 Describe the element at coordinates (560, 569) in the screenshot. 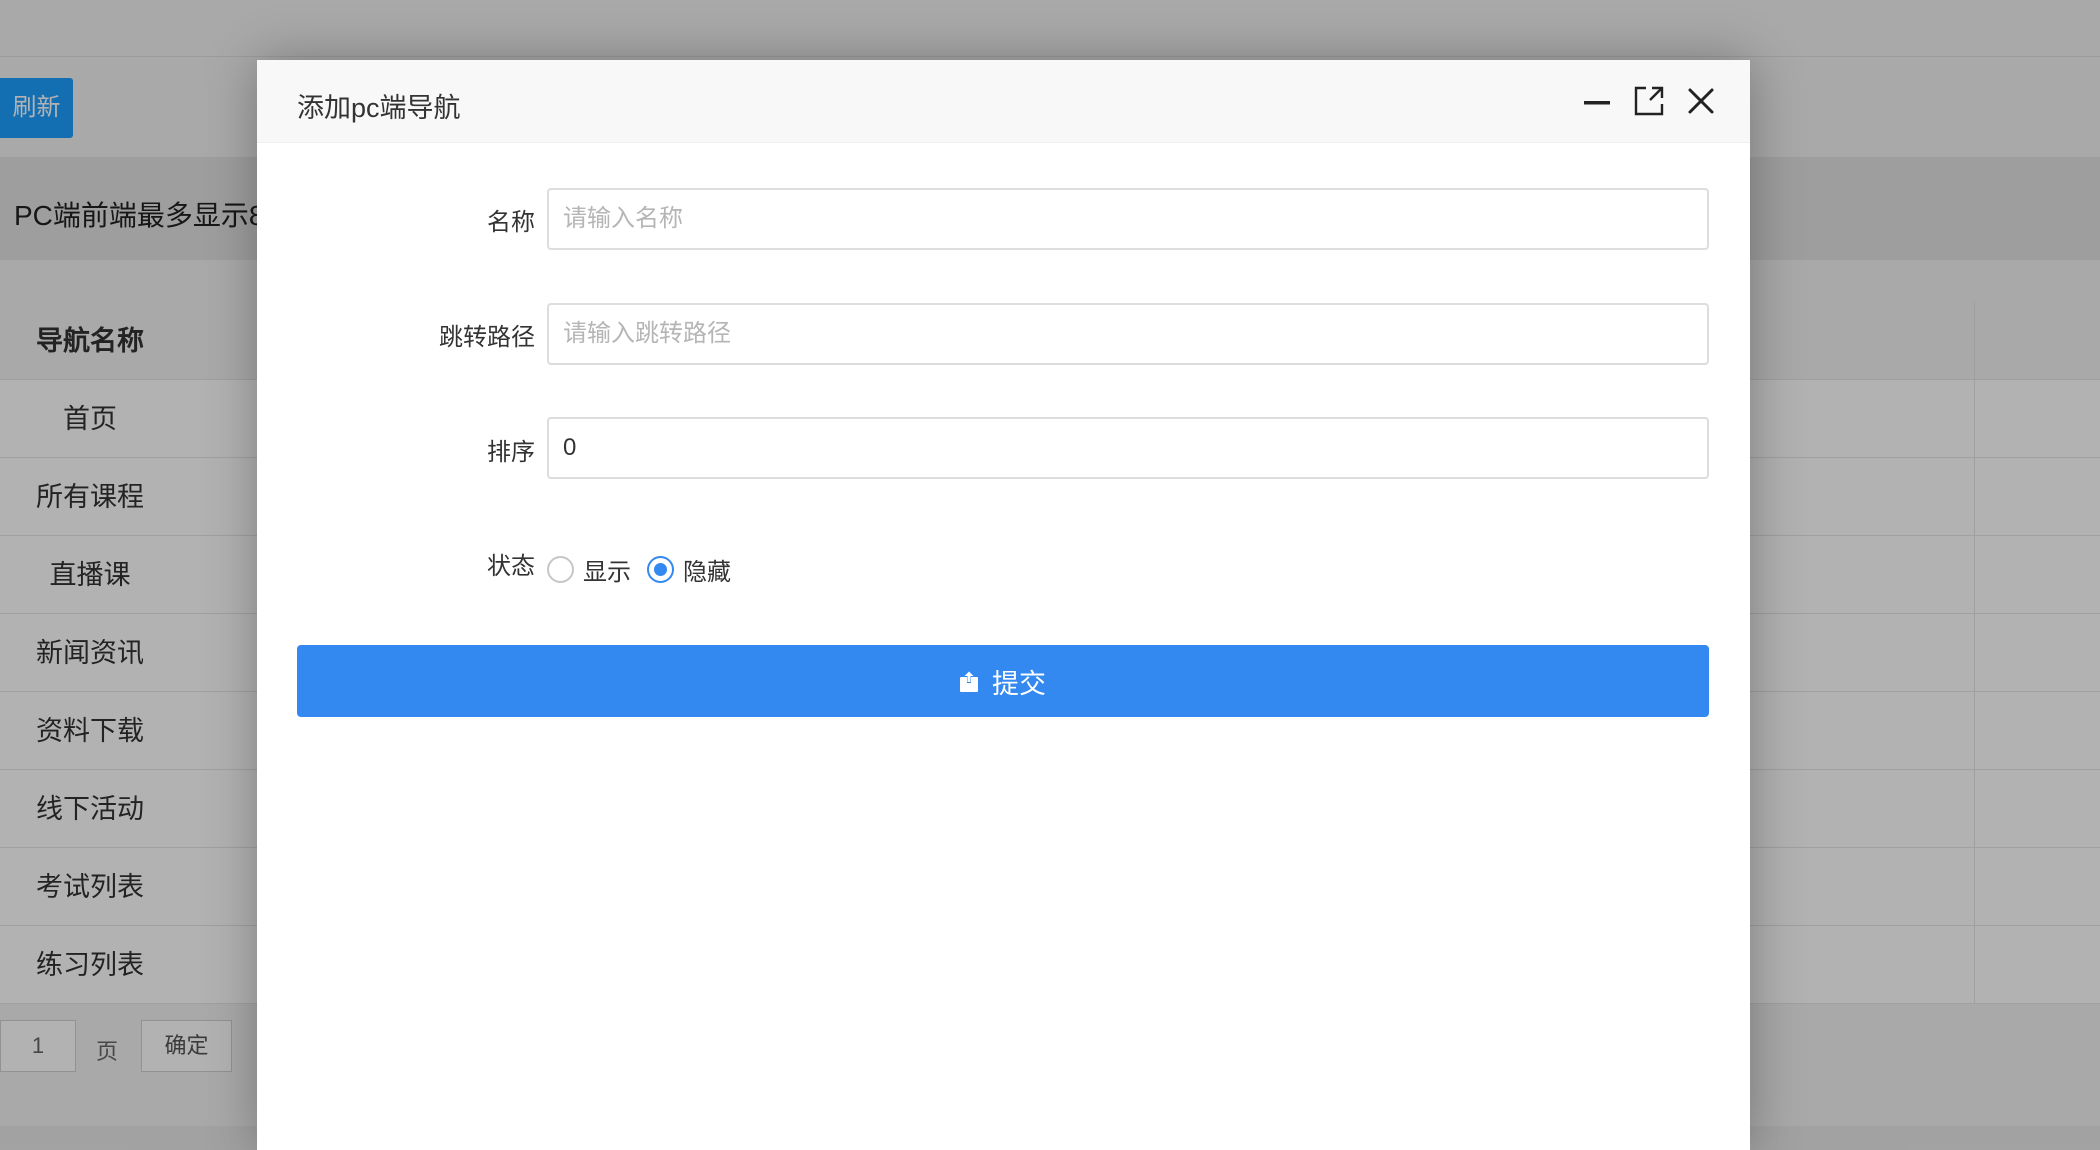

I see `radio-unchecked-icon` at that location.